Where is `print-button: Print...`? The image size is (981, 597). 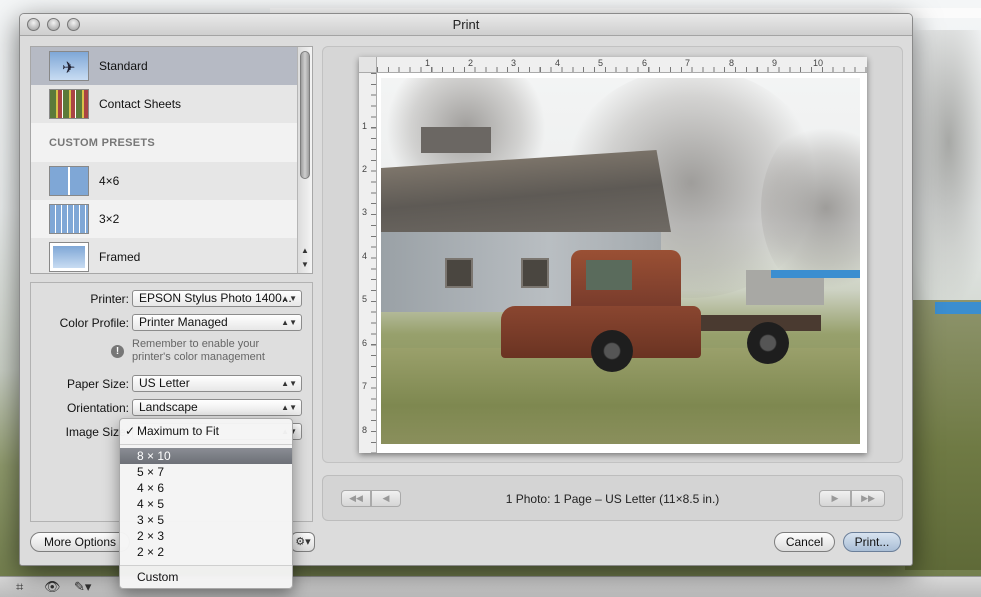 print-button: Print... is located at coordinates (872, 542).